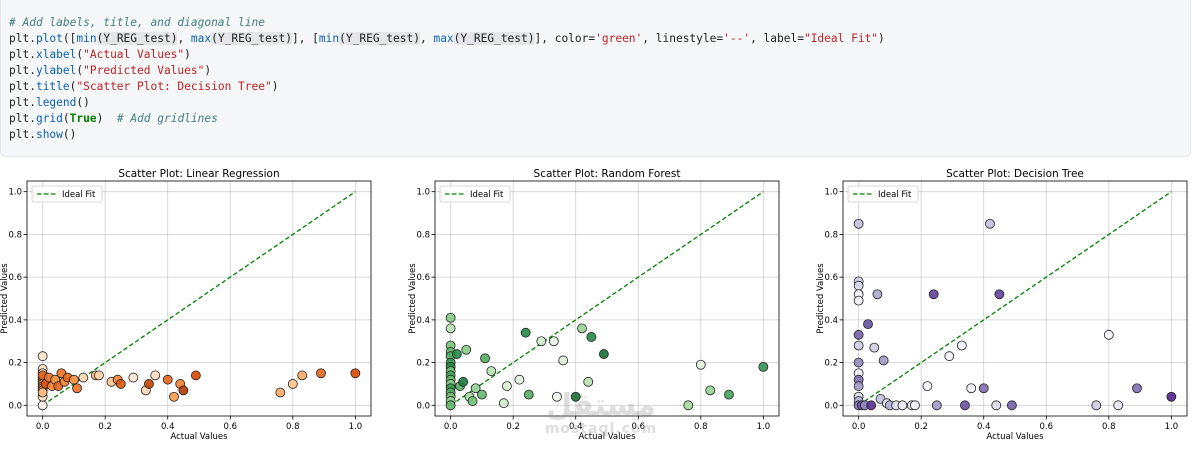  Describe the element at coordinates (56, 102) in the screenshot. I see `code-token: legend` at that location.